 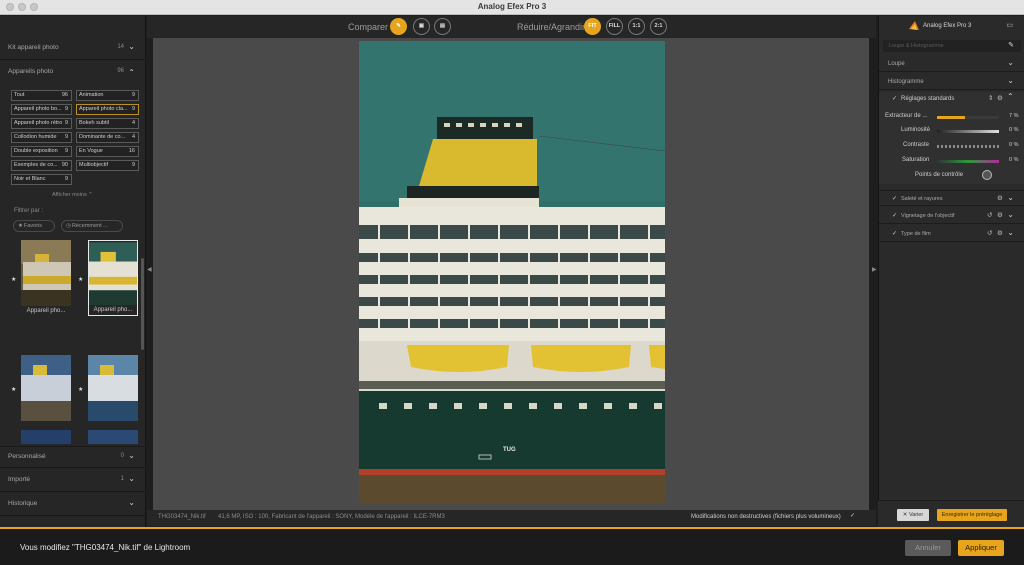 What do you see at coordinates (968, 161) in the screenshot?
I see `saturation-slider` at bounding box center [968, 161].